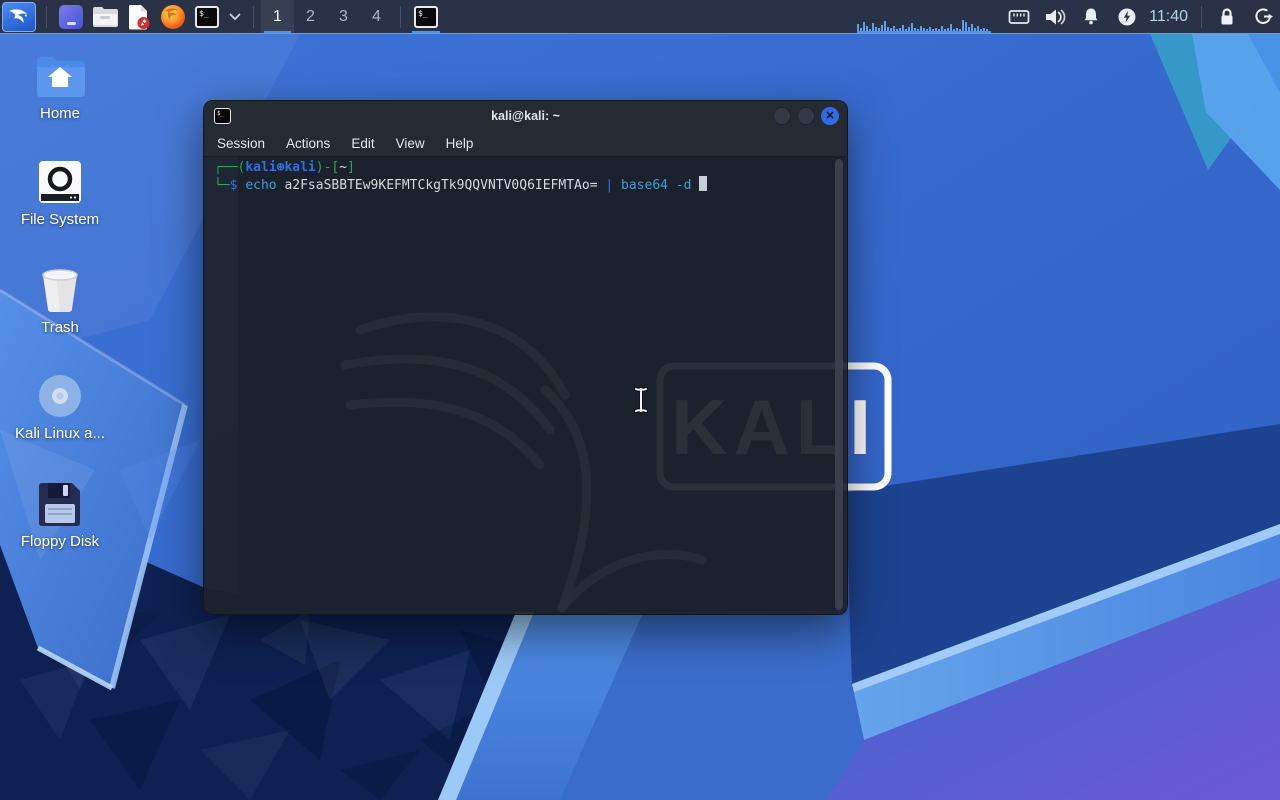 The width and height of the screenshot is (1280, 800). I want to click on chevron-down-icon, so click(235, 16).